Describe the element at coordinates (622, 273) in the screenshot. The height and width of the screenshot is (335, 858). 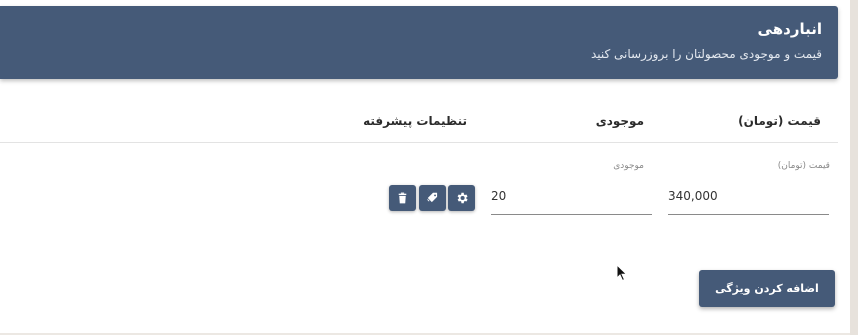
I see `mouse-cursor-icon` at that location.